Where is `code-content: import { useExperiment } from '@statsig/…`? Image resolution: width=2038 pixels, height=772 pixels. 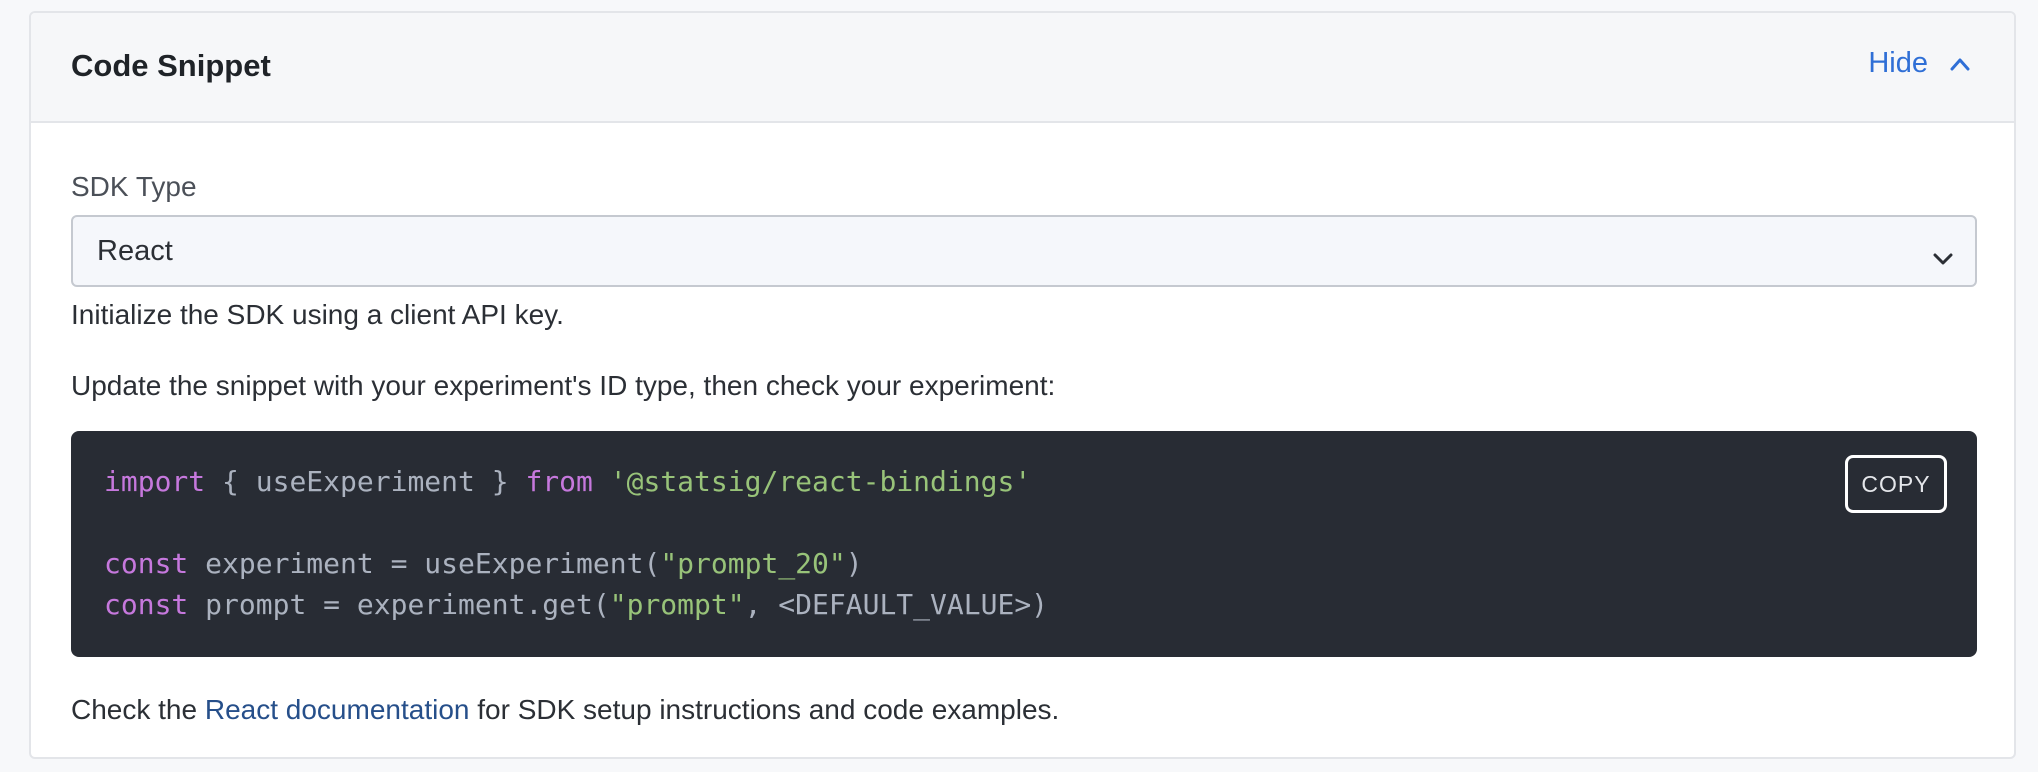
code-content: import { useExperiment } from '@statsig/… is located at coordinates (576, 543).